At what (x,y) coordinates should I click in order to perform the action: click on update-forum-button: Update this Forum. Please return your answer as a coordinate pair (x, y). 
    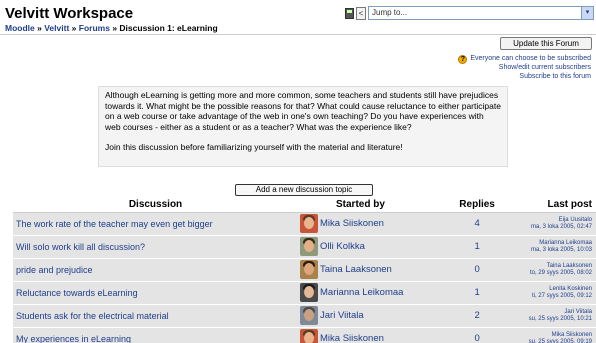
    Looking at the image, I should click on (546, 43).